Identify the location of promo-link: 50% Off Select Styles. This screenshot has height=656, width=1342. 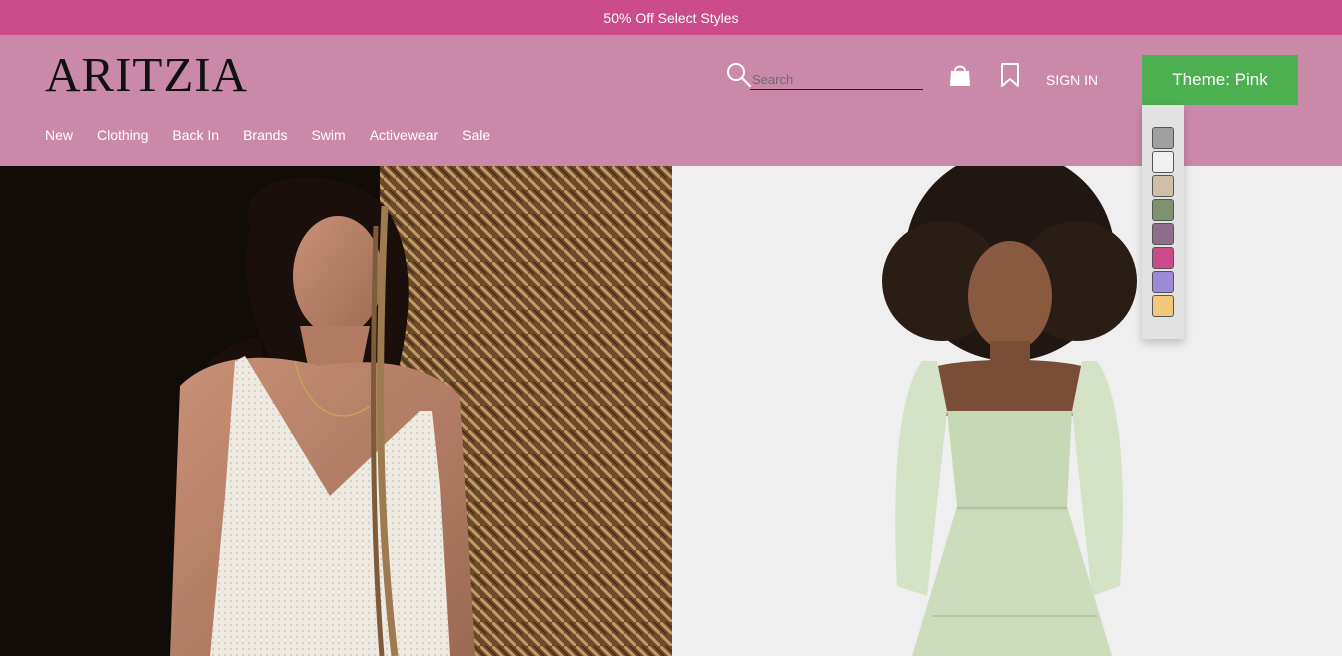
(670, 18).